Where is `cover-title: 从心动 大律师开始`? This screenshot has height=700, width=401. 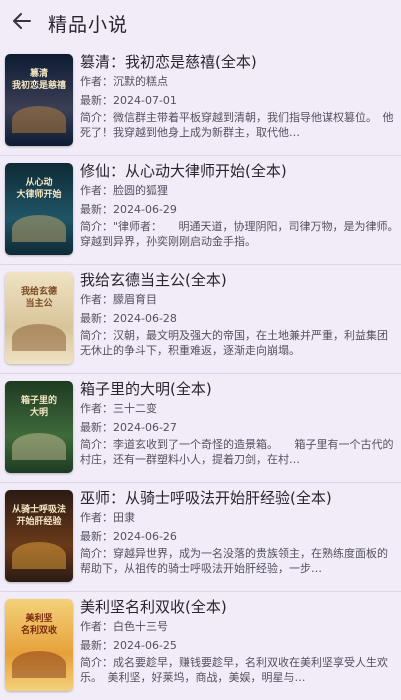 cover-title: 从心动 大律师开始 is located at coordinates (39, 189).